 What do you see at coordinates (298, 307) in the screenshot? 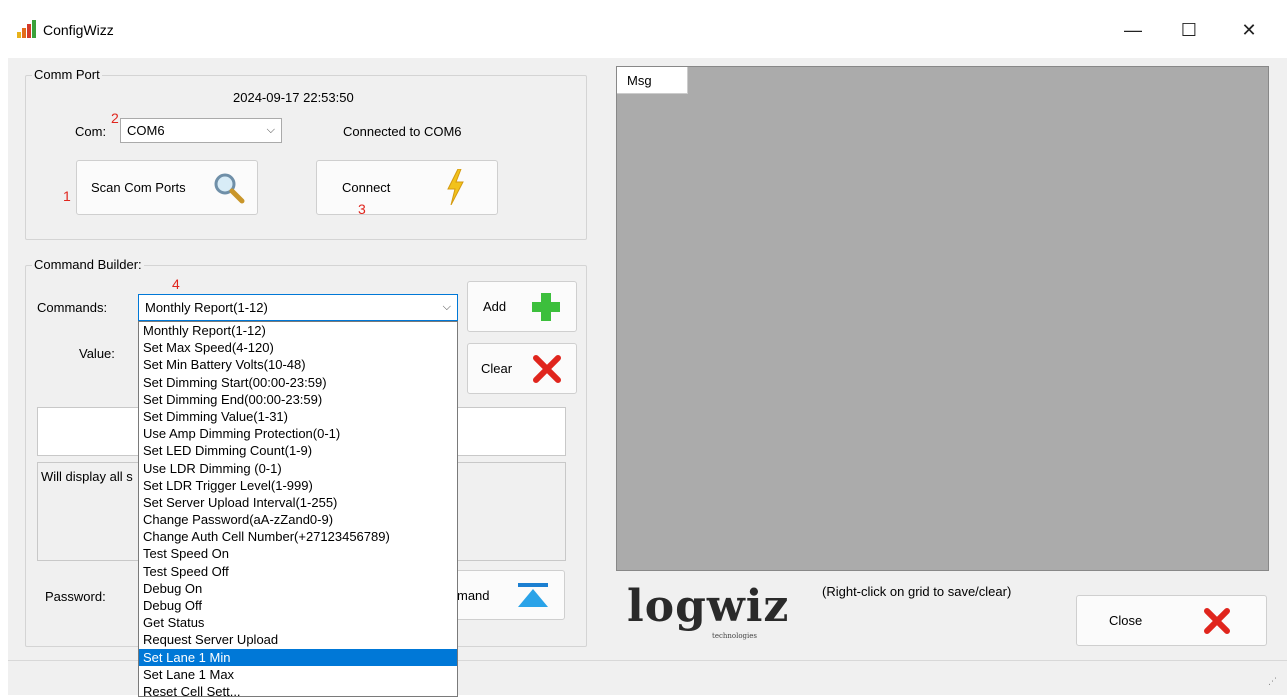
I see `commands-select: Monthly Report(1-12) ⌵` at bounding box center [298, 307].